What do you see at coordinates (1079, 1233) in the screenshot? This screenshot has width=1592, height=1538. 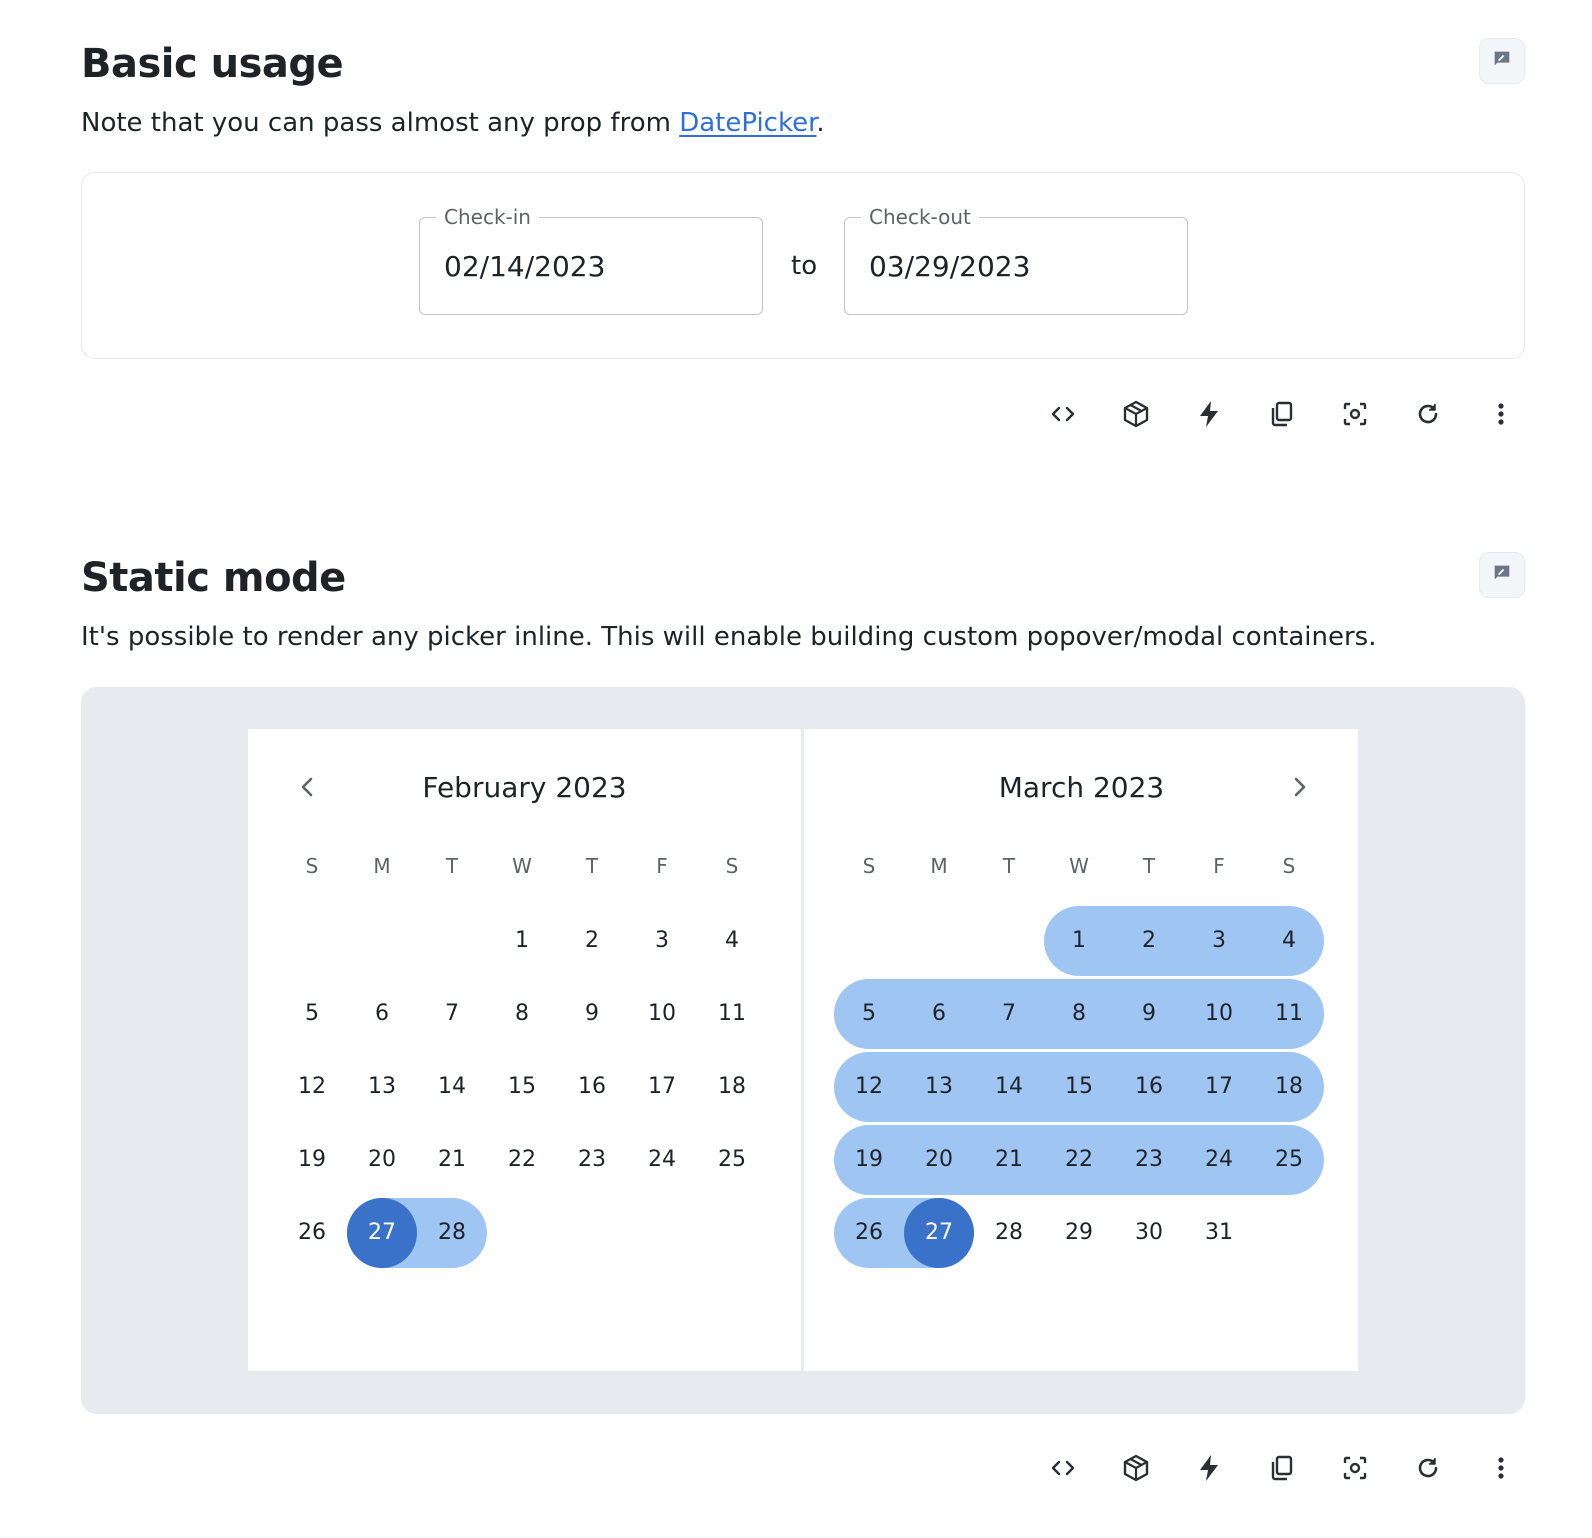 I see `day-cell: 29` at bounding box center [1079, 1233].